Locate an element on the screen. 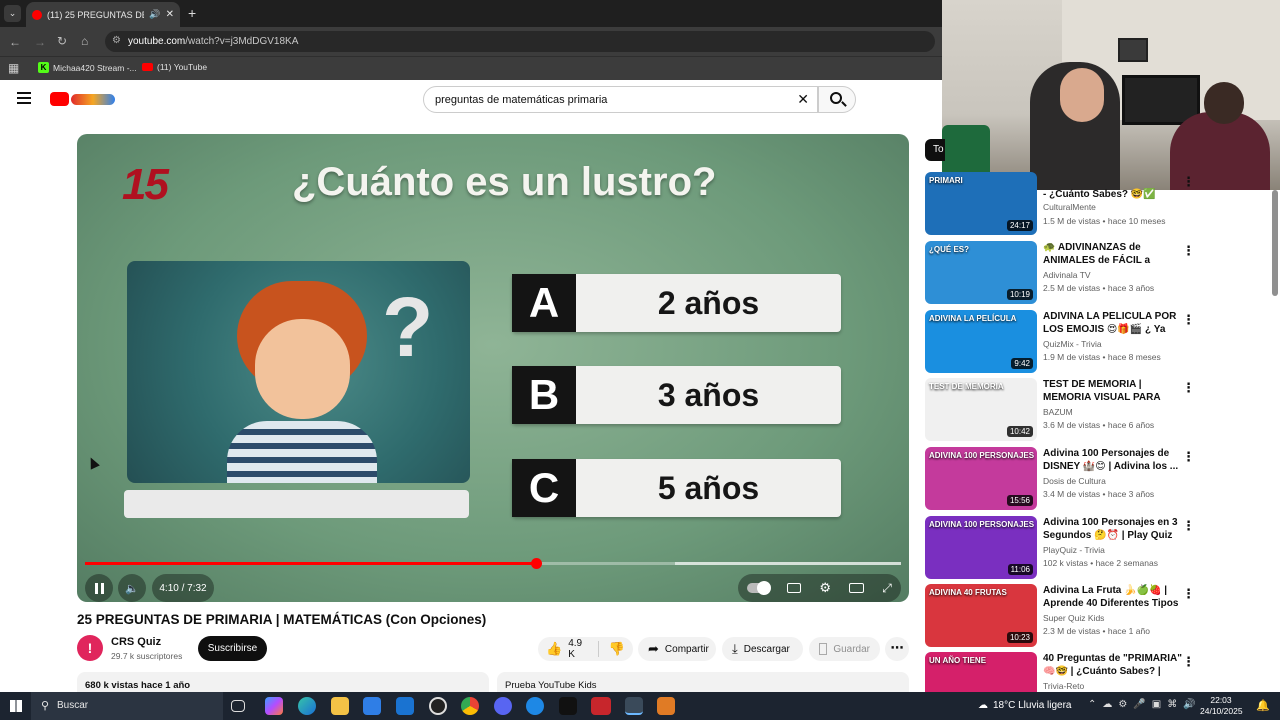 The height and width of the screenshot is (720, 1280). clear-search-icon: ✕ is located at coordinates (803, 99).